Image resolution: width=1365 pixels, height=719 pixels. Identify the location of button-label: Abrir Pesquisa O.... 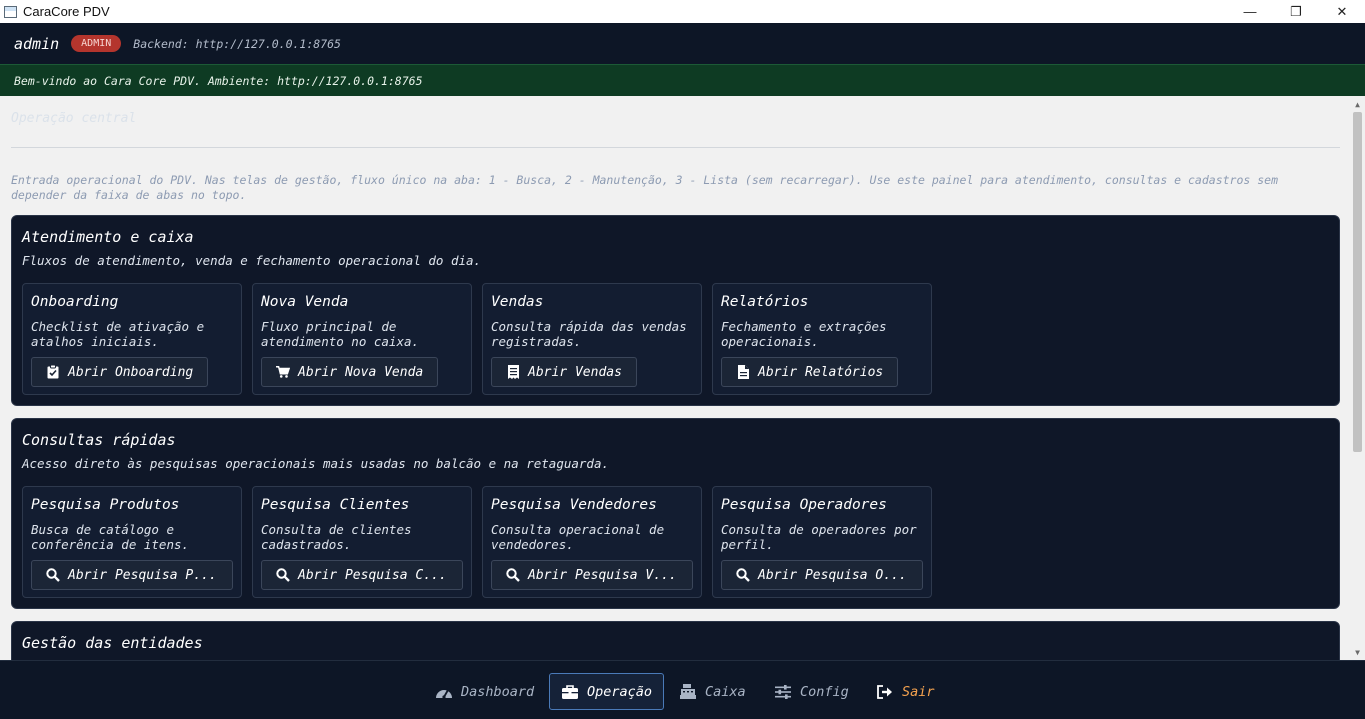
(832, 575).